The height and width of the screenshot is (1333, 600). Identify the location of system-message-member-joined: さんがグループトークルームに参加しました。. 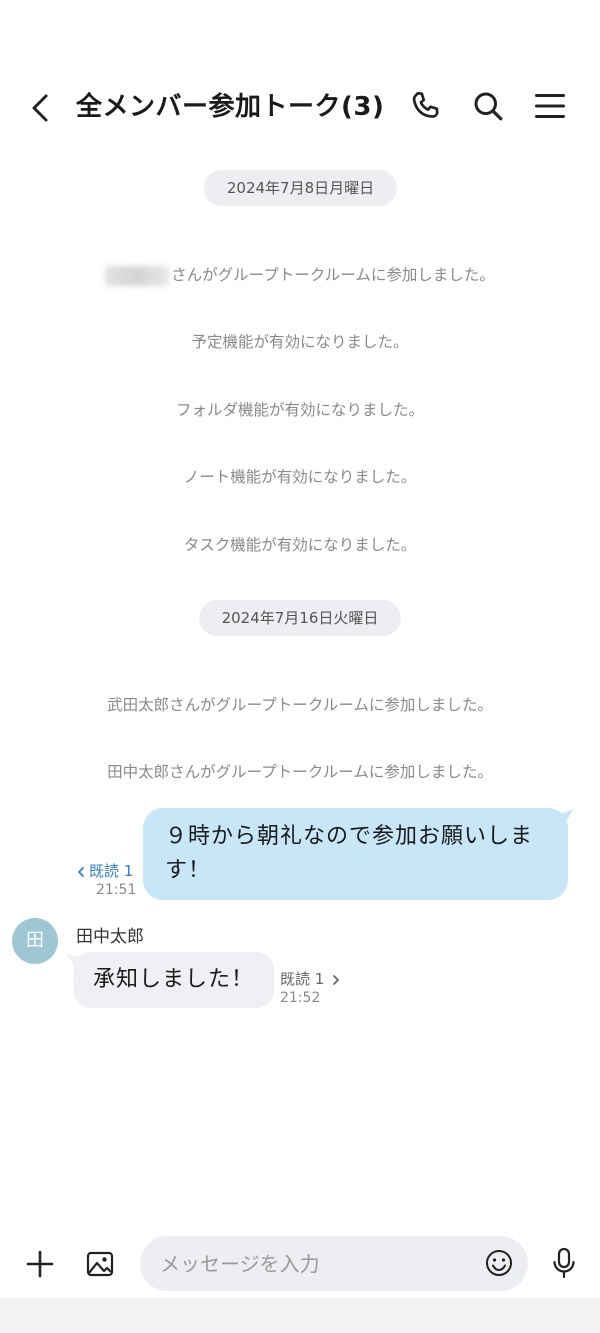
(300, 275).